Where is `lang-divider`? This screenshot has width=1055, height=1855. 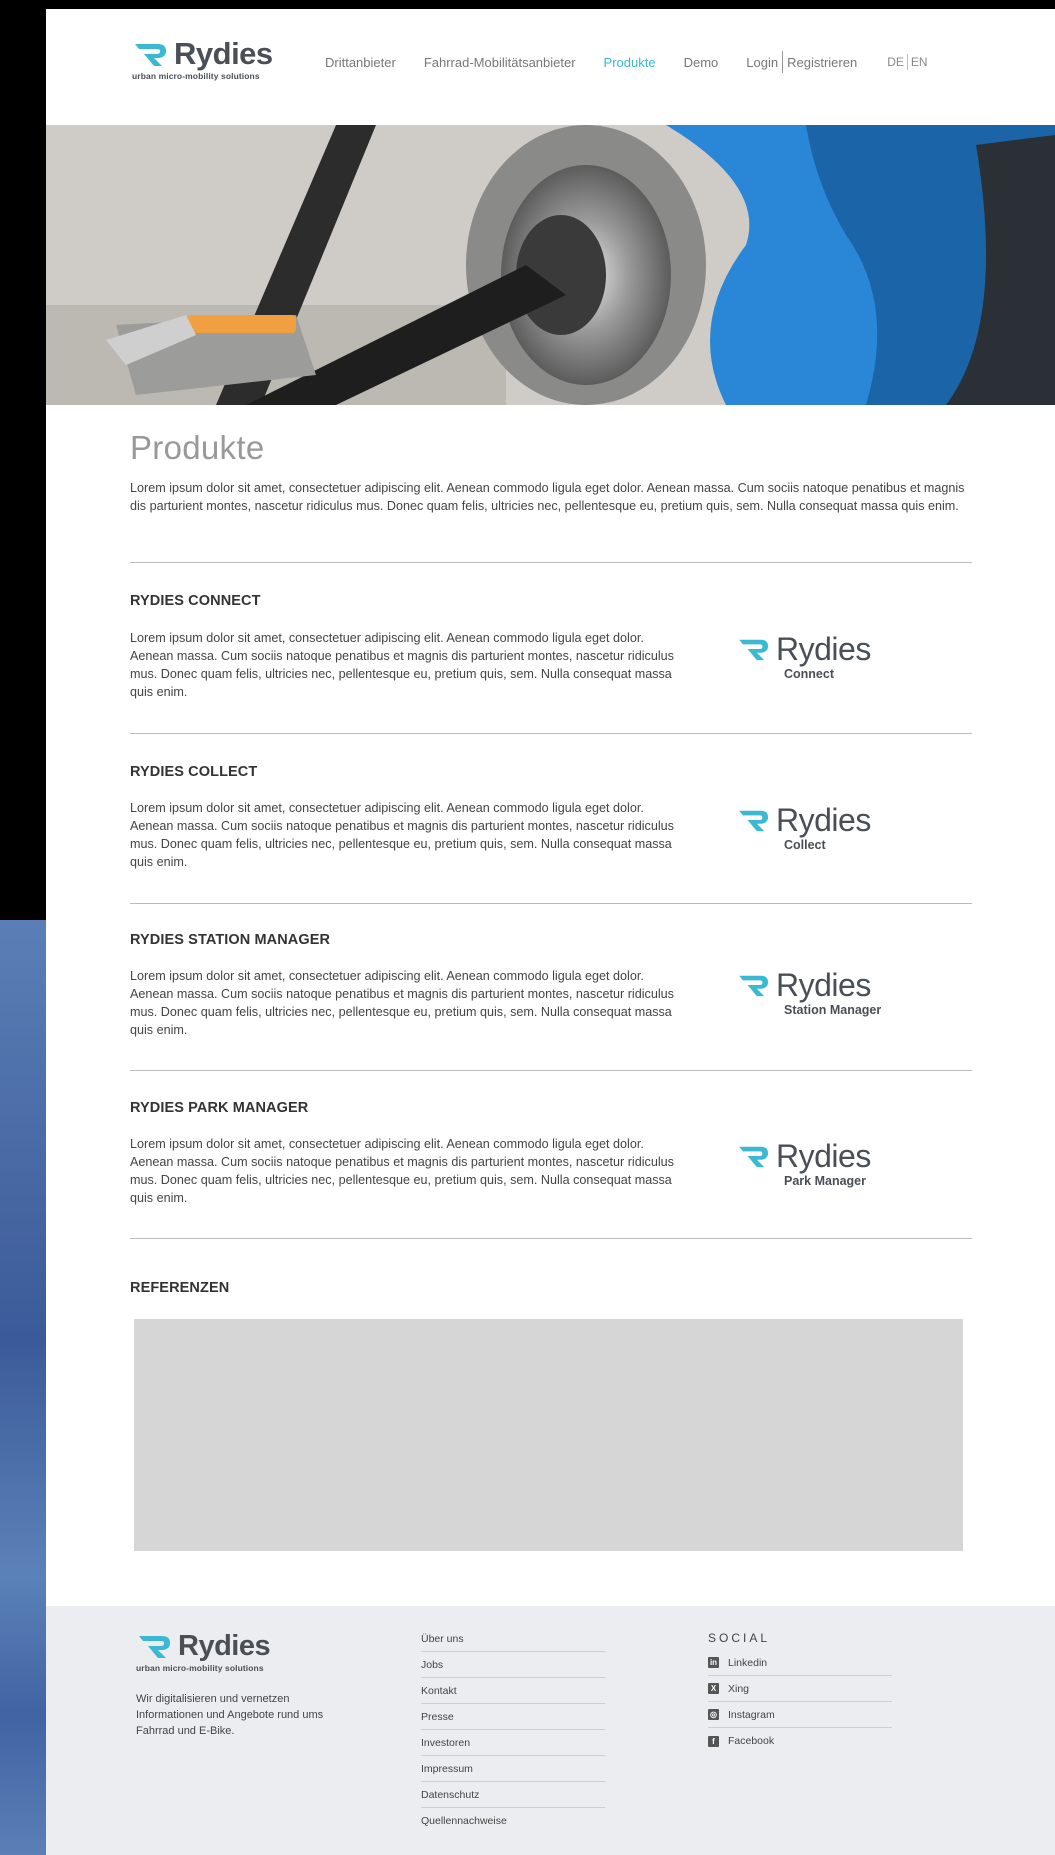
lang-divider is located at coordinates (907, 62).